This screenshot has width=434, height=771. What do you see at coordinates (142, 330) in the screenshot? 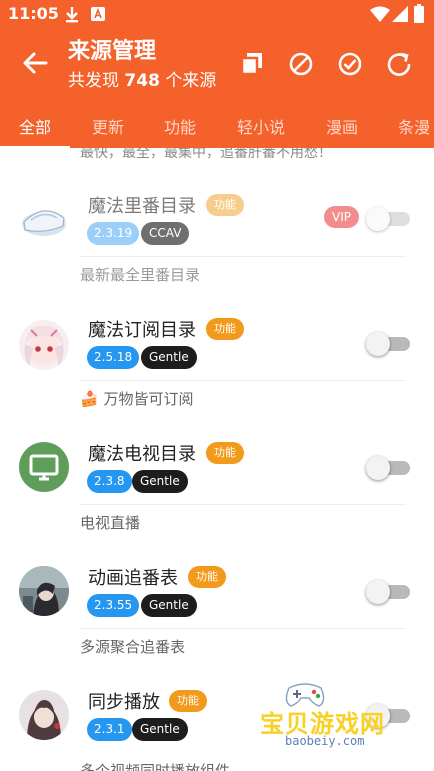
I see `source-name: 魔法订阅目录` at bounding box center [142, 330].